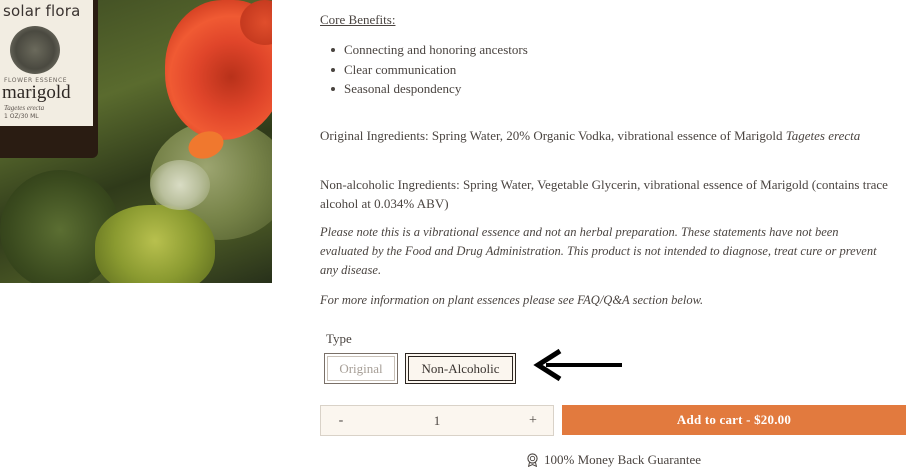  Describe the element at coordinates (35, 50) in the screenshot. I see `label-flower-icon` at that location.